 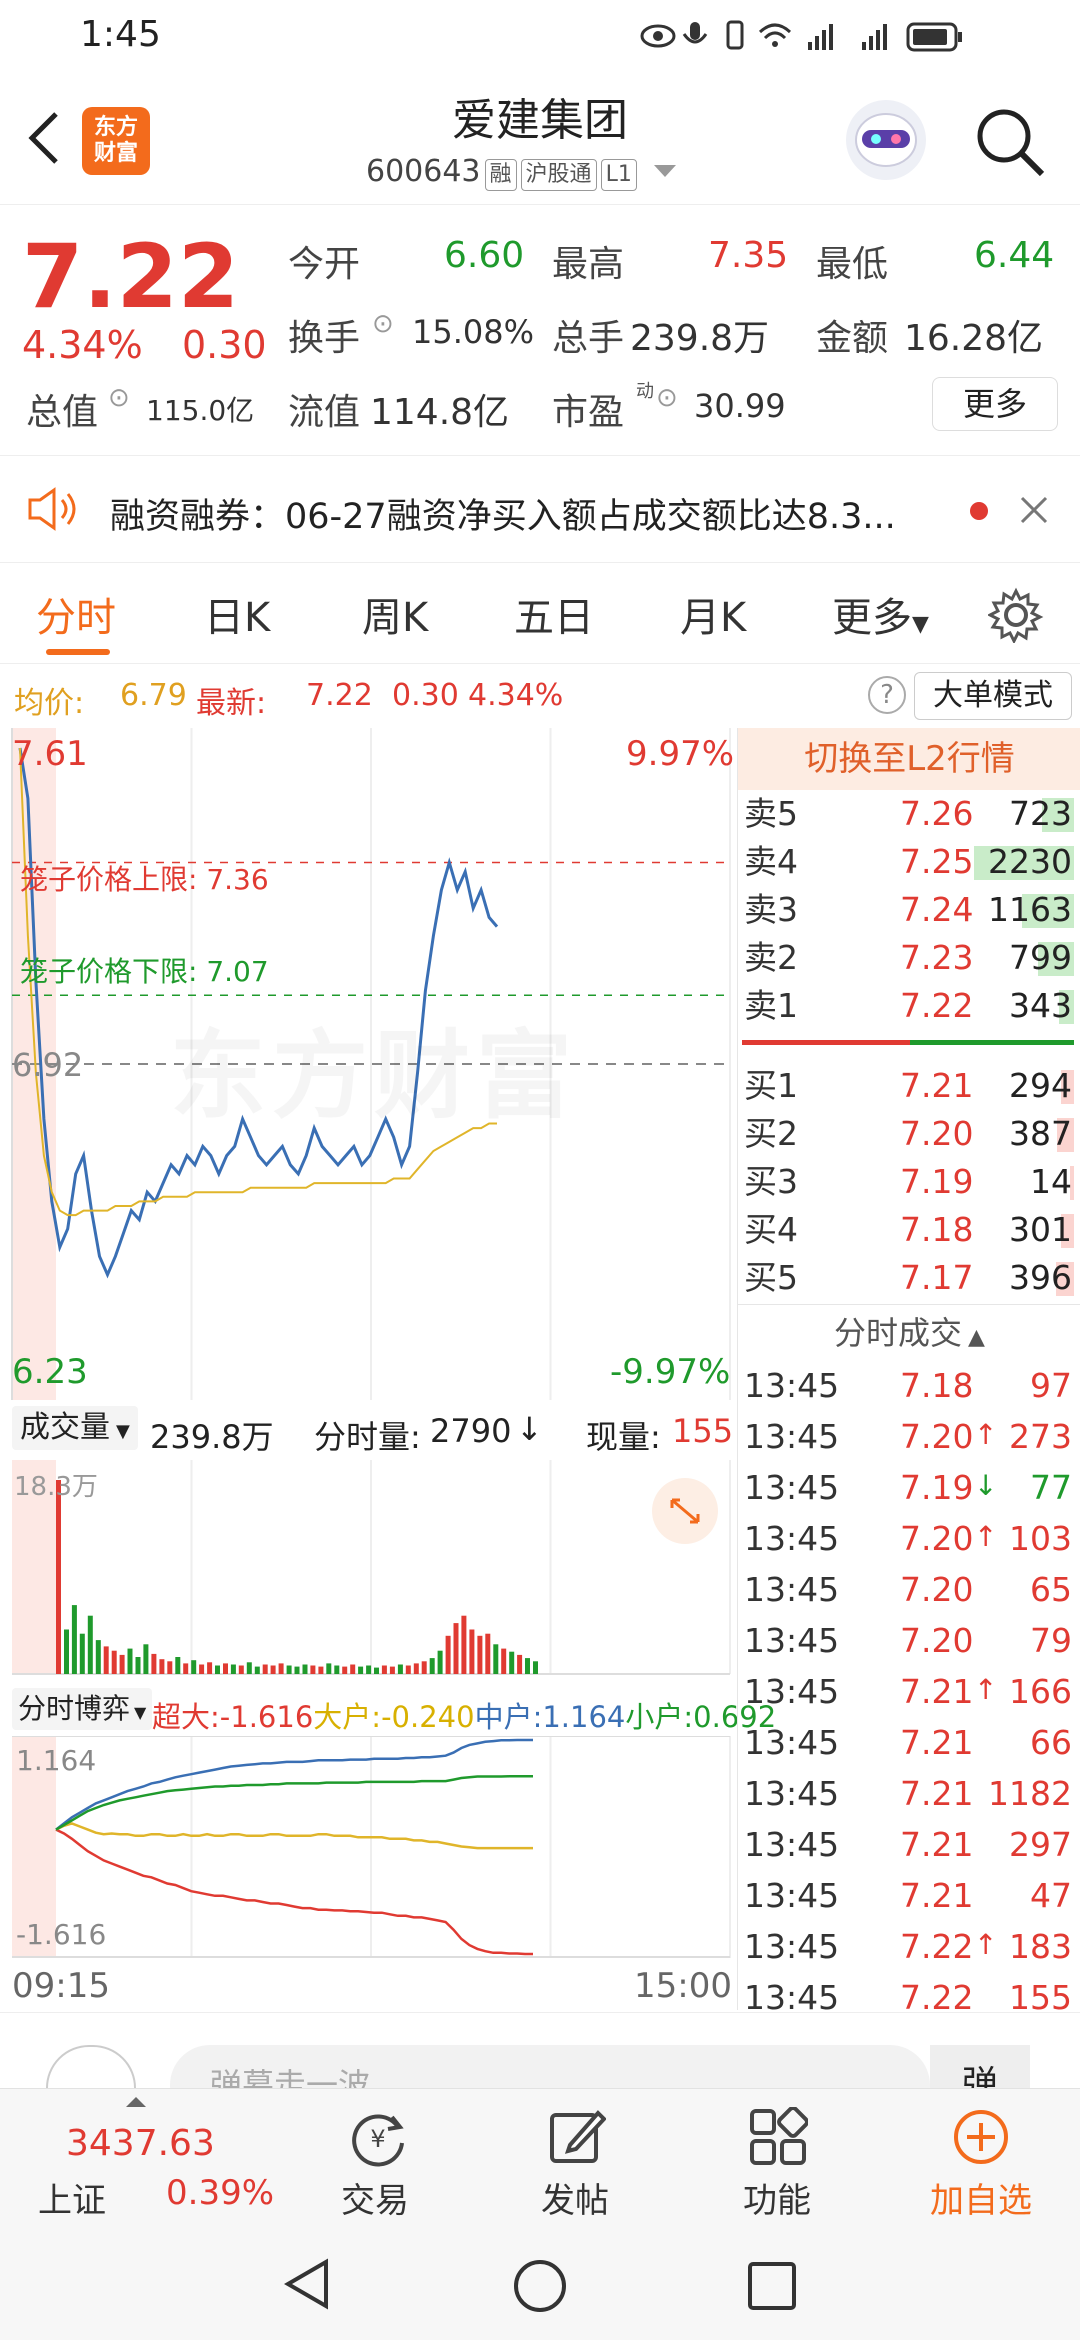 I want to click on help-icon: ?, so click(x=887, y=695).